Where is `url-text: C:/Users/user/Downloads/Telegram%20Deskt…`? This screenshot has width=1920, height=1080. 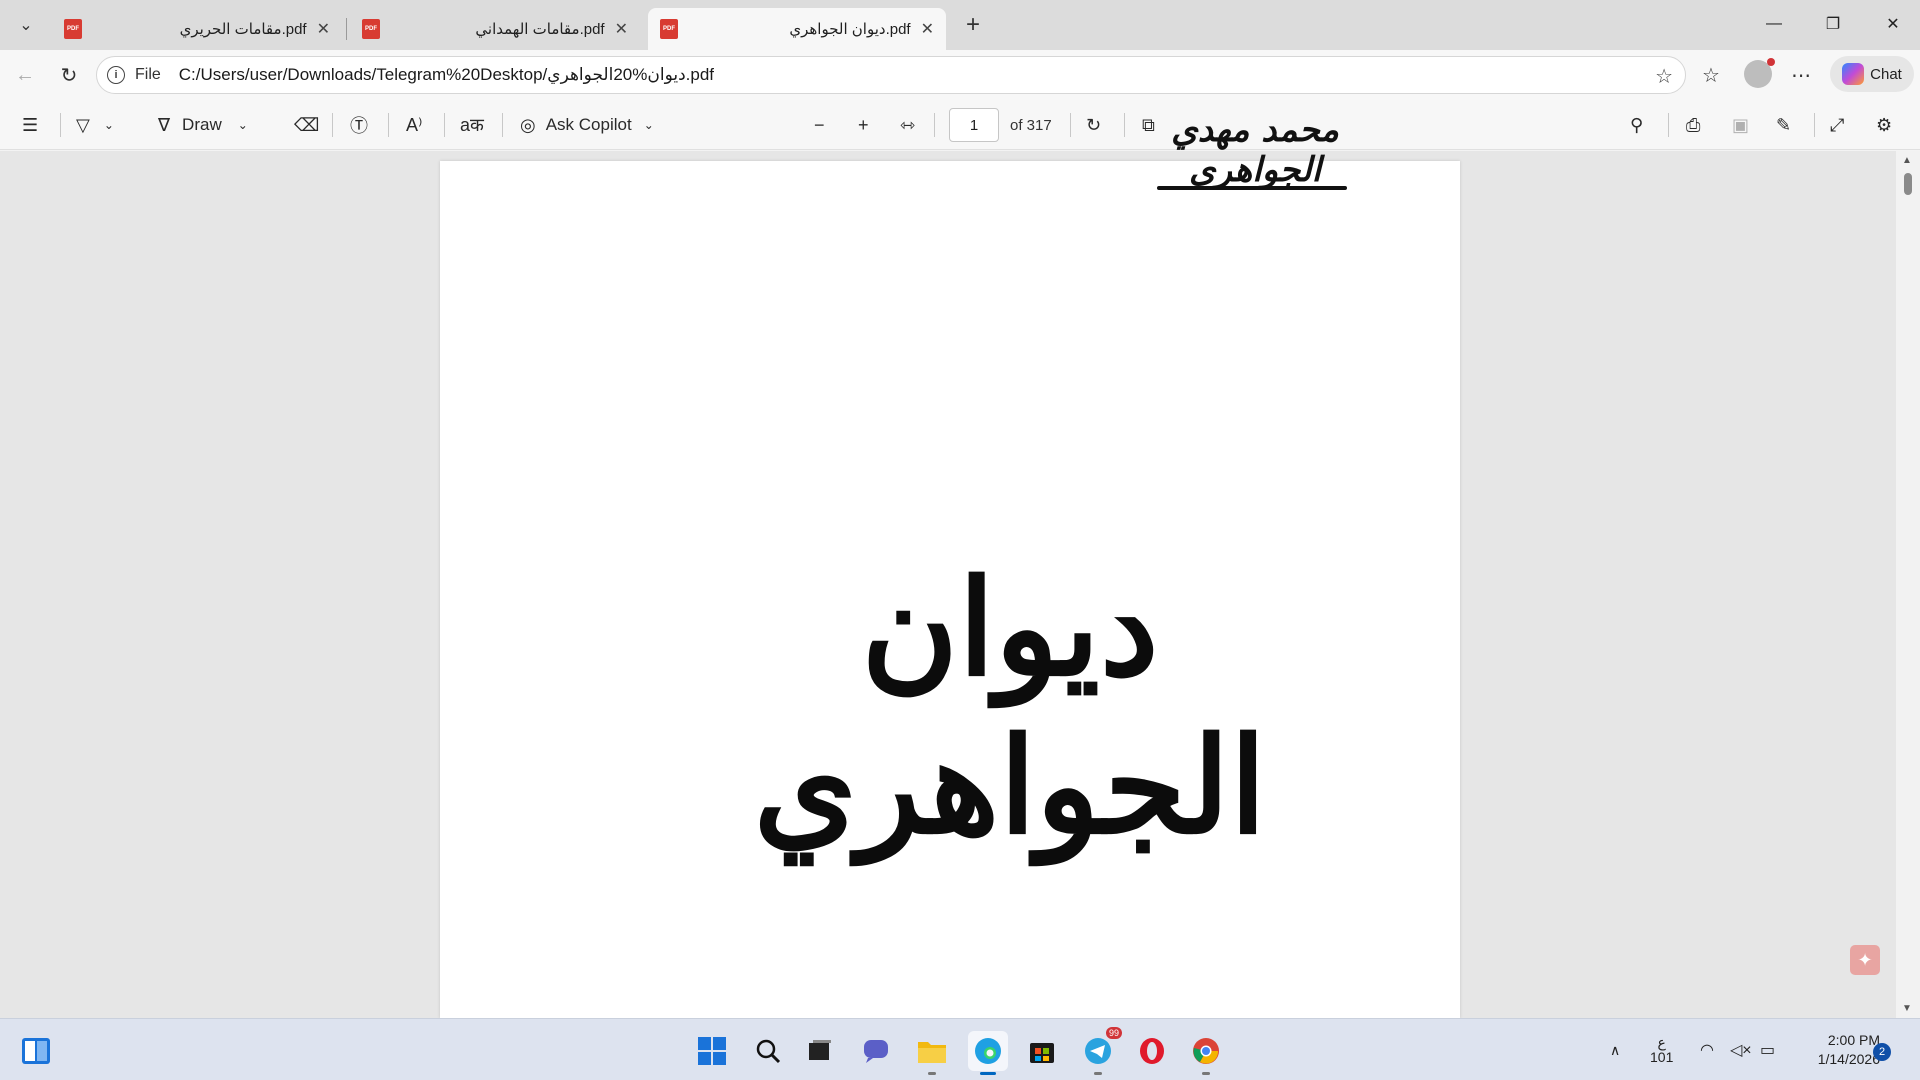 url-text: C:/Users/user/Downloads/Telegram%20Deskt… is located at coordinates (446, 75).